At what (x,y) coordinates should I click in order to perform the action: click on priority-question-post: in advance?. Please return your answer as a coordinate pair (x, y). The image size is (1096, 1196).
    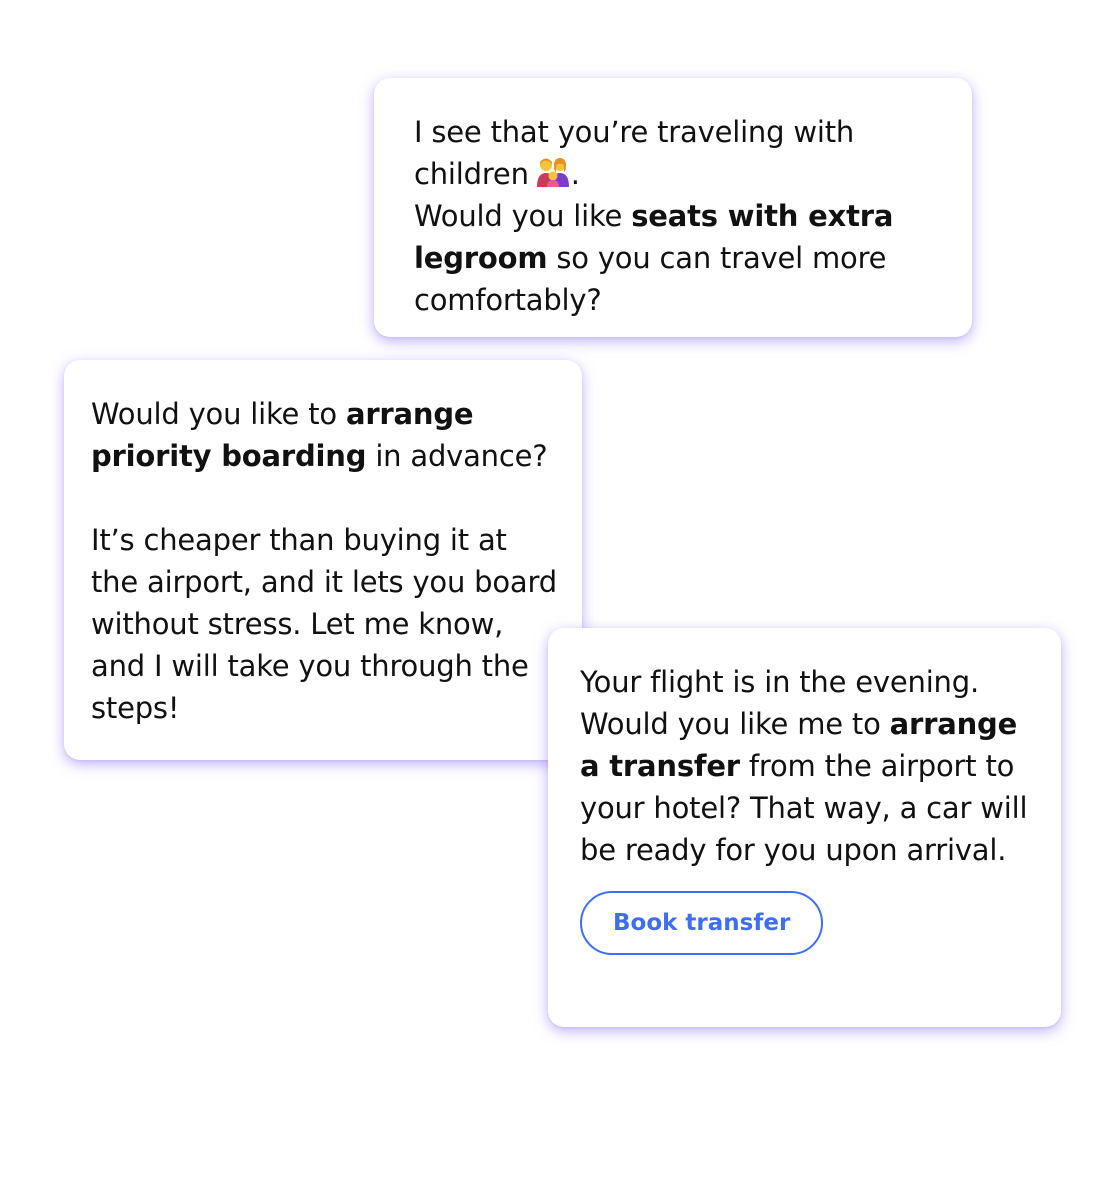
    Looking at the image, I should click on (457, 456).